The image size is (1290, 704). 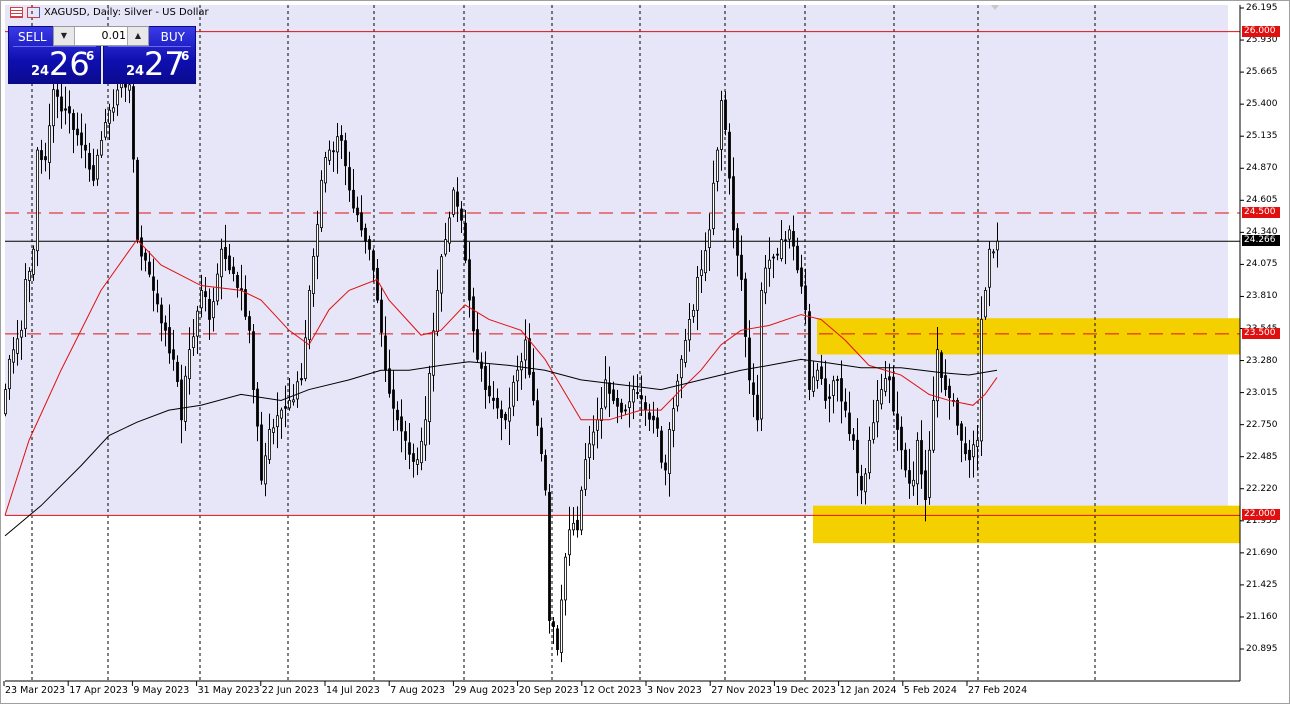 What do you see at coordinates (1261, 31) in the screenshot?
I see `price-level-label: 26.000` at bounding box center [1261, 31].